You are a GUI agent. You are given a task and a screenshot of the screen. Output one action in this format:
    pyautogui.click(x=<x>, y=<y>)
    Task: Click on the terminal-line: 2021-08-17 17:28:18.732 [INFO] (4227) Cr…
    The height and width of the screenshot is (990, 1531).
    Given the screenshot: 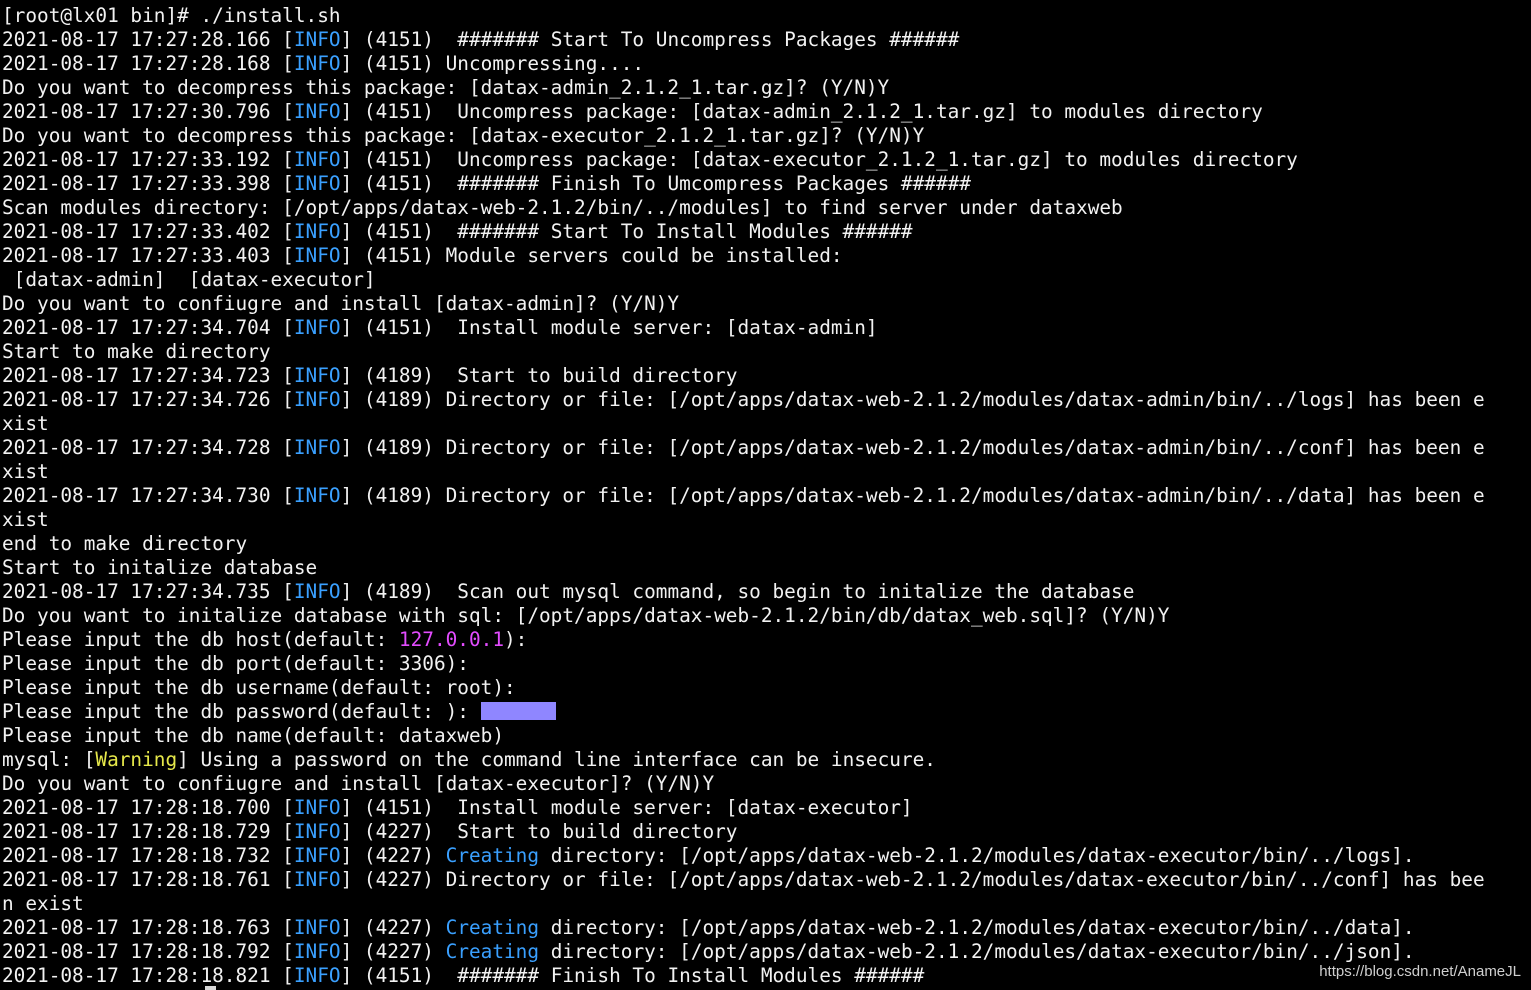 What is the action you would take?
    pyautogui.click(x=743, y=856)
    